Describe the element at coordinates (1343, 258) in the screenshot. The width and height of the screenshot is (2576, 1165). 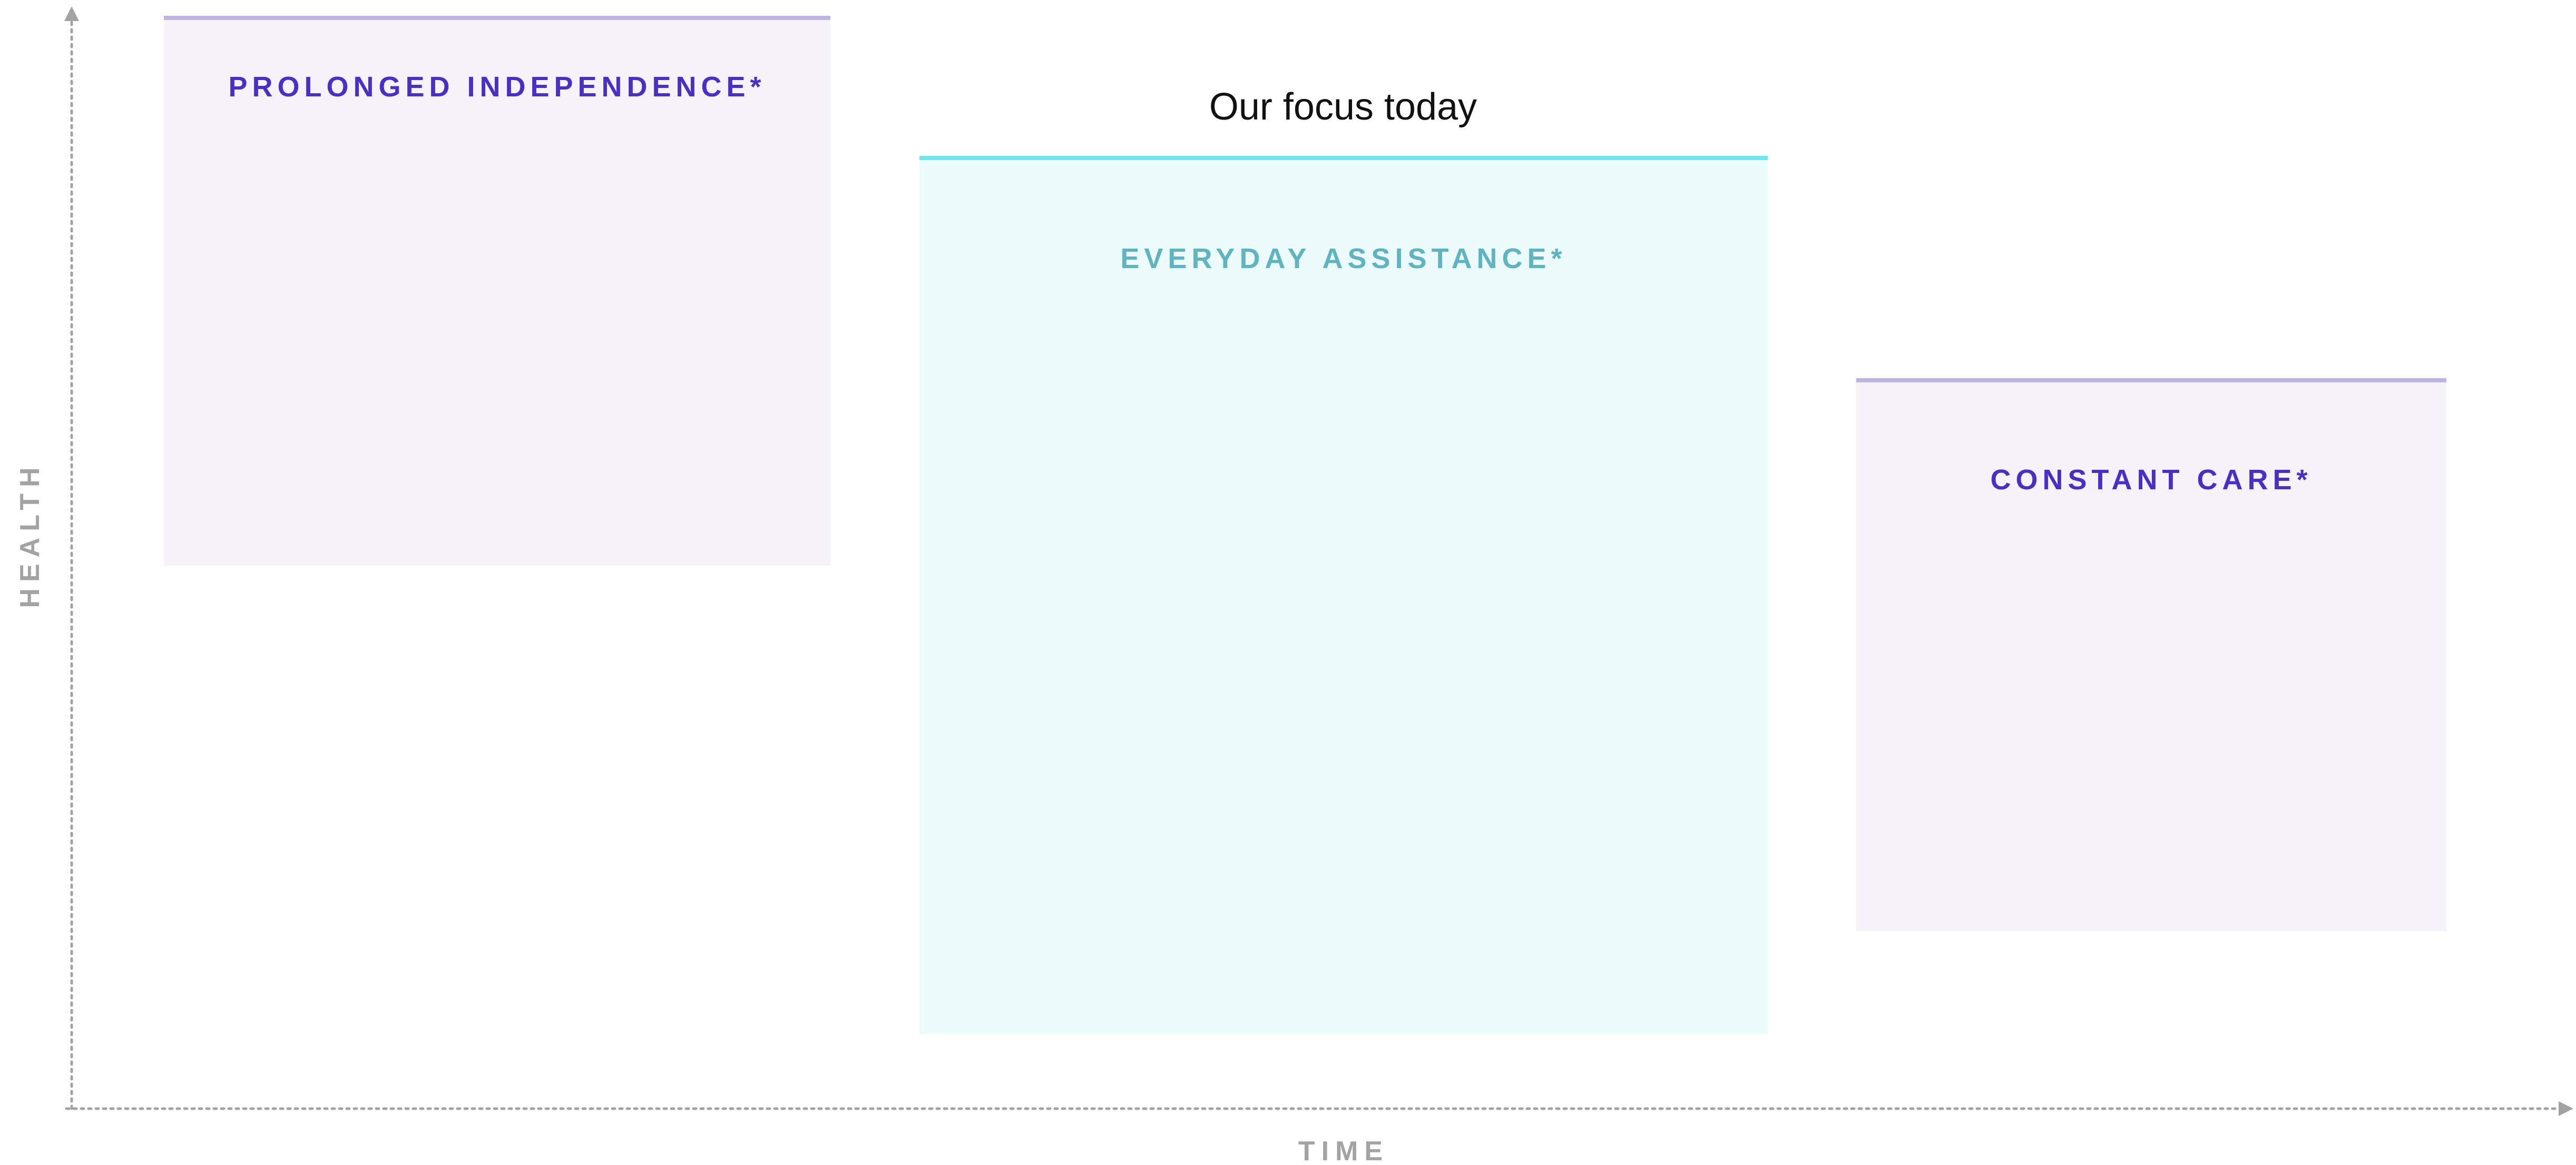
I see `stage-title: EVERYDAY ASSISTANCE*` at that location.